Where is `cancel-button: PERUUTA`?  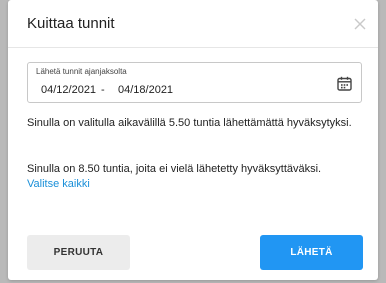
cancel-button: PERUUTA is located at coordinates (78, 252).